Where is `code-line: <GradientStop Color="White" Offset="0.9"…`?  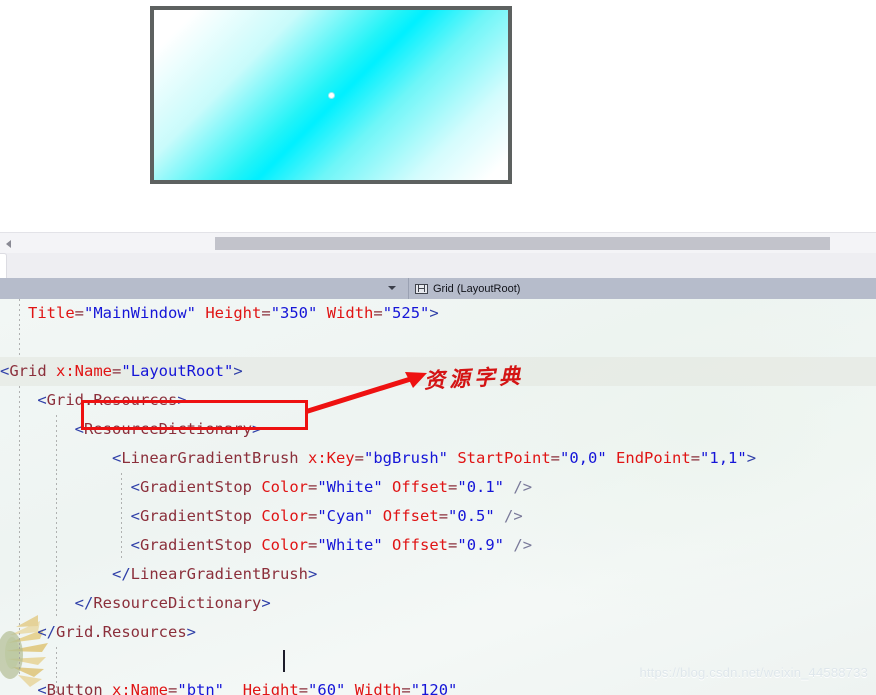 code-line: <GradientStop Color="White" Offset="0.9"… is located at coordinates (438, 545).